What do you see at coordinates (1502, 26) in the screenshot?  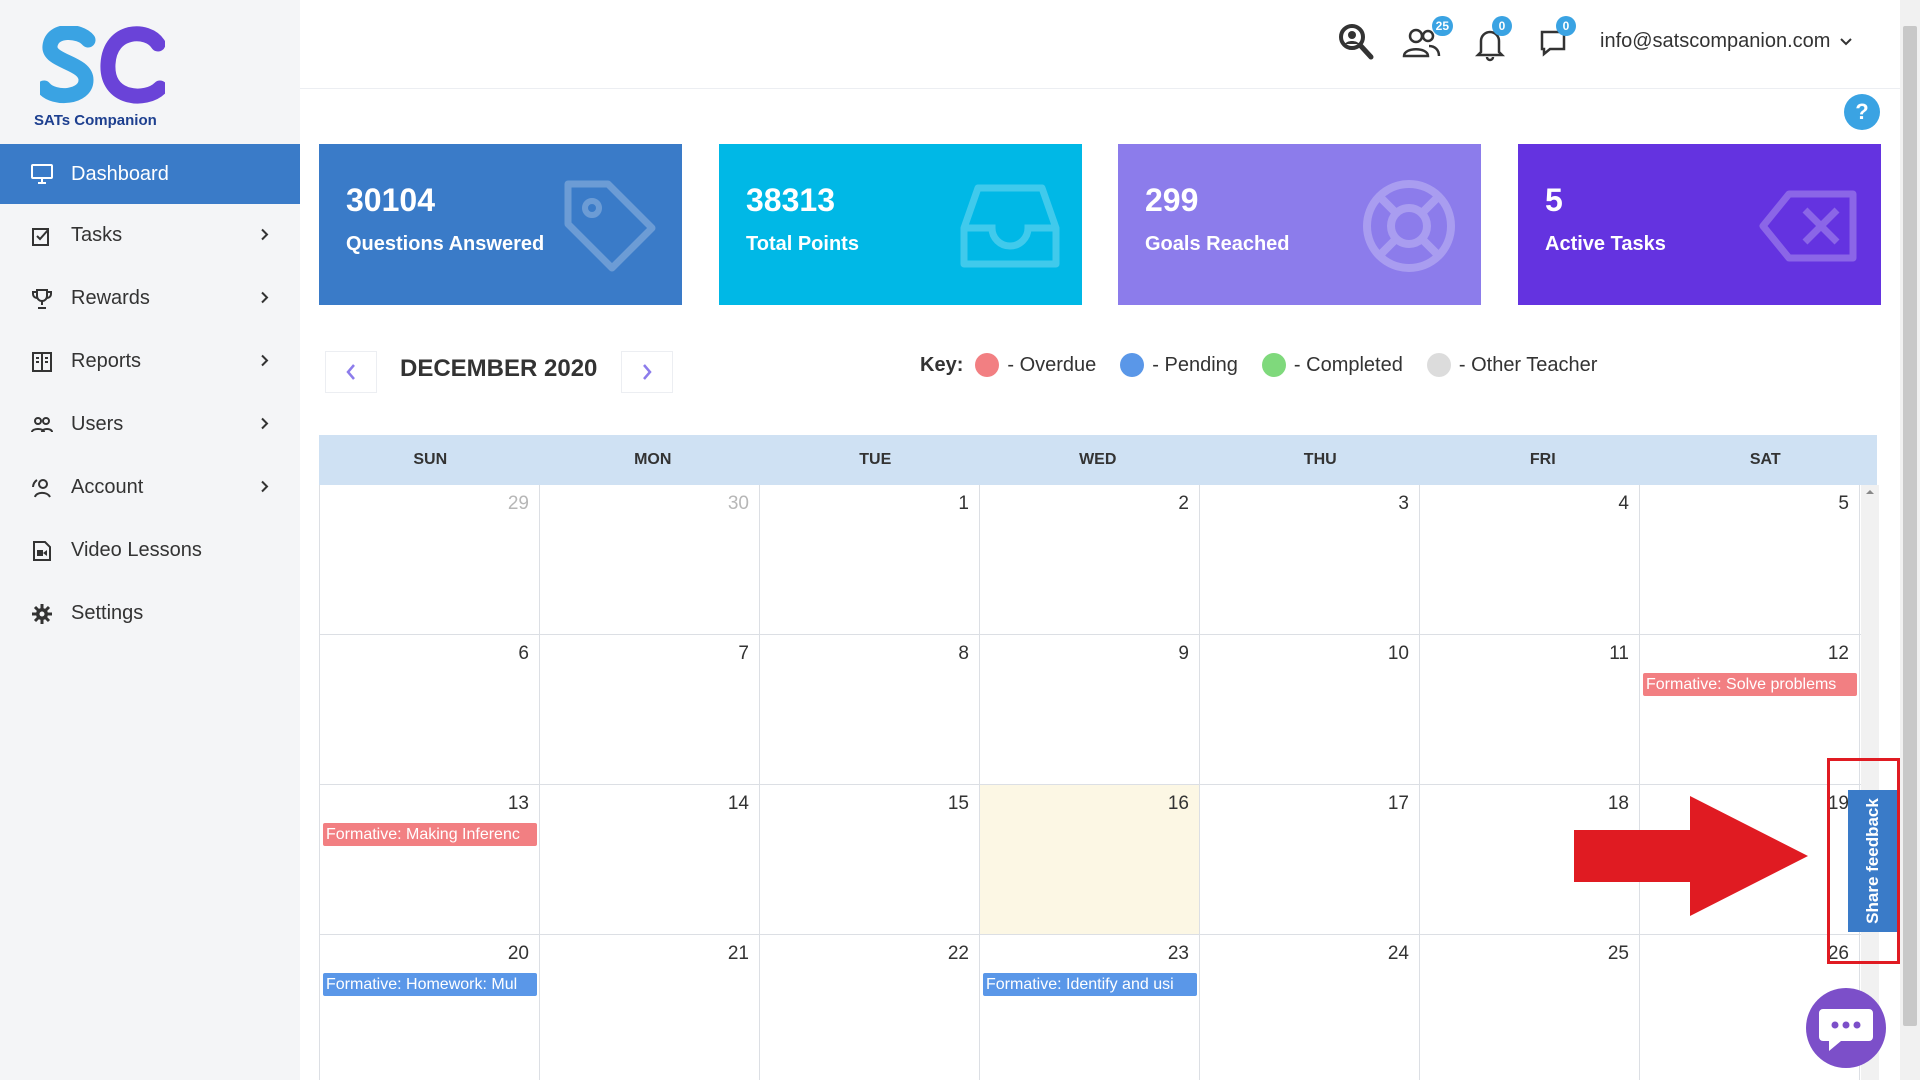 I see `notifications-badge: 0` at bounding box center [1502, 26].